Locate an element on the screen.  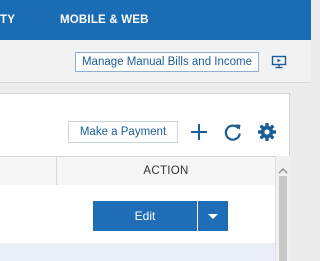
manage-manual-bills-button: Manage Manual Bills and Income is located at coordinates (167, 62).